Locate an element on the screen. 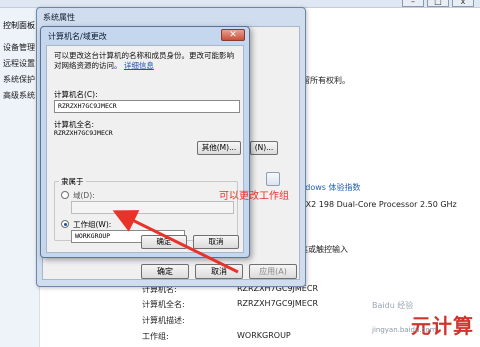  workgroup-radio is located at coordinates (65, 224).